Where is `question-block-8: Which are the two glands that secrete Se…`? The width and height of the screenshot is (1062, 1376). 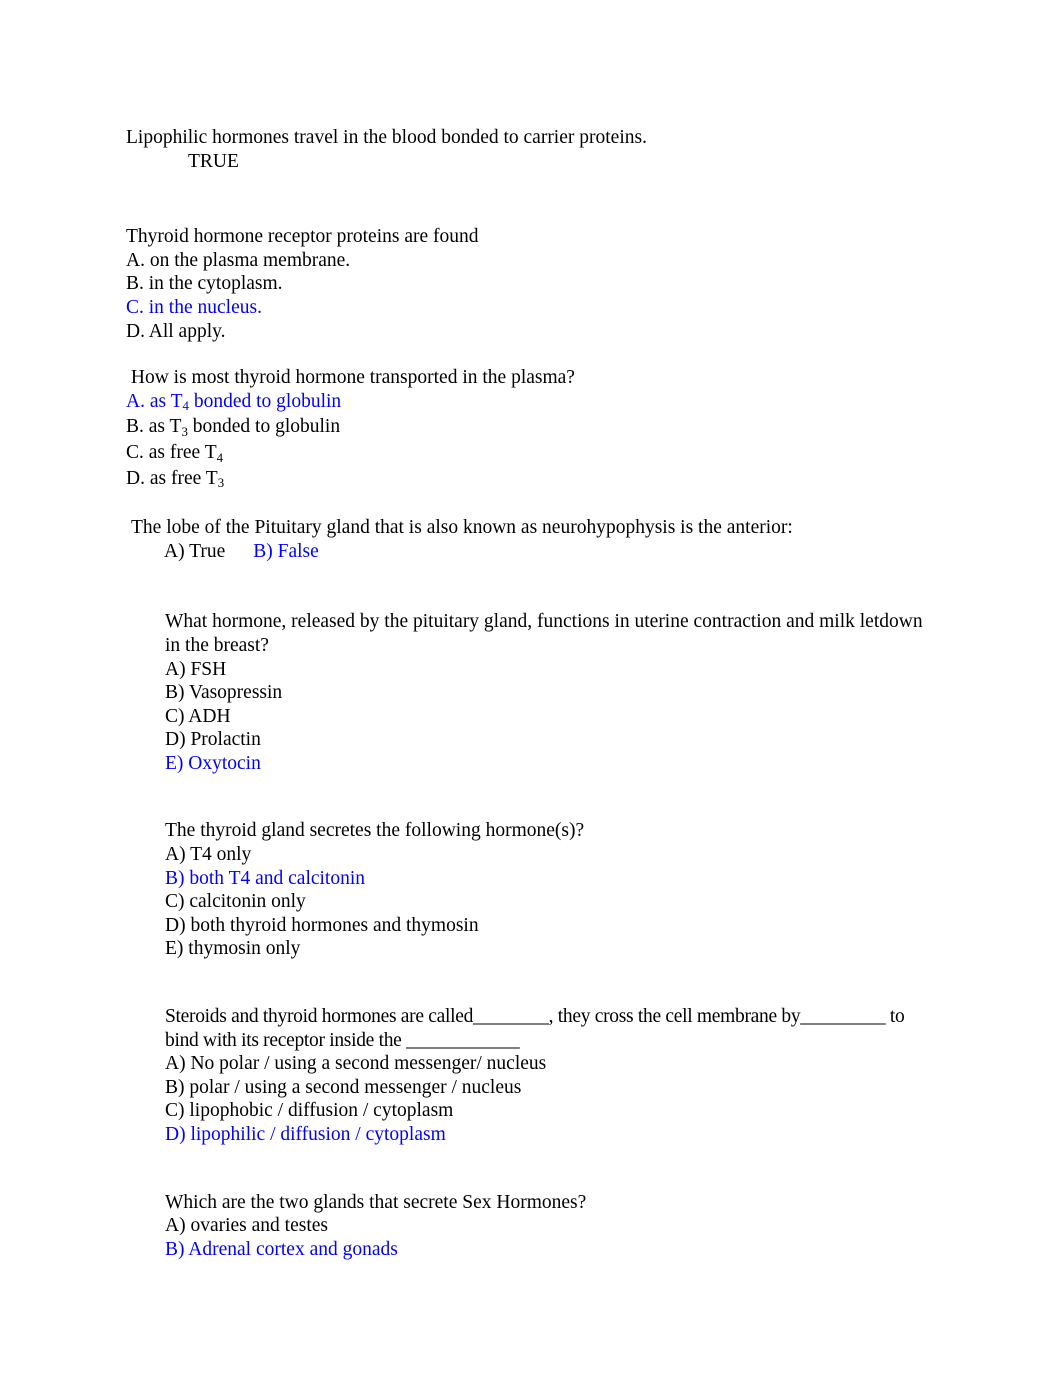
question-block-8: Which are the two glands that secrete Se… is located at coordinates (551, 1226).